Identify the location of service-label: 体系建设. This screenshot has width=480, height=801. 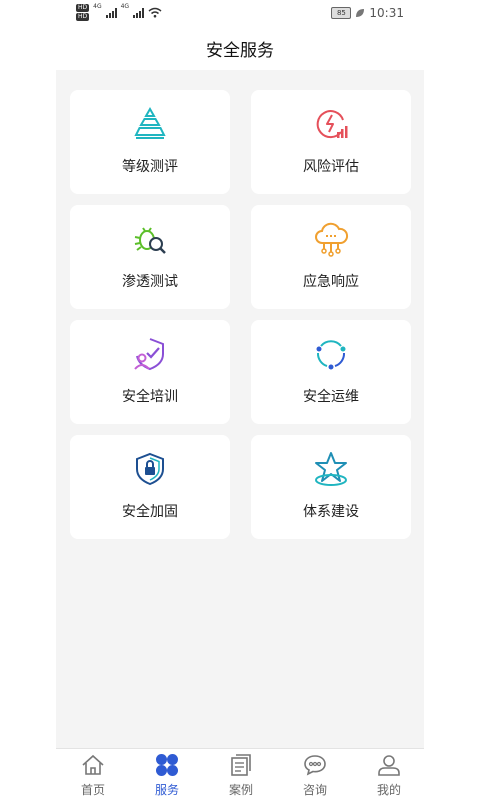
(331, 512).